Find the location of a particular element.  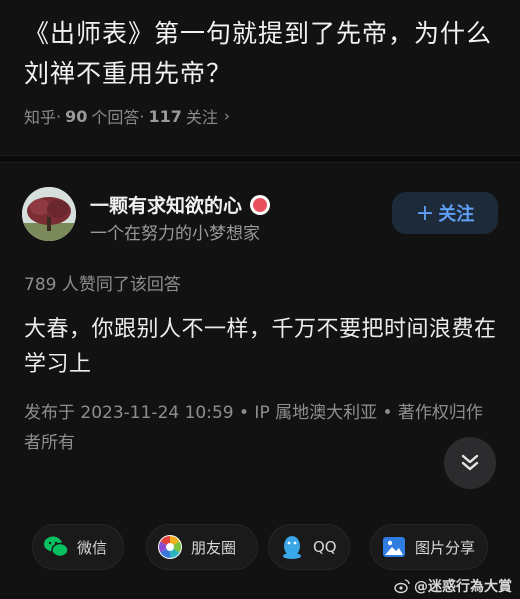

avatar is located at coordinates (49, 214).